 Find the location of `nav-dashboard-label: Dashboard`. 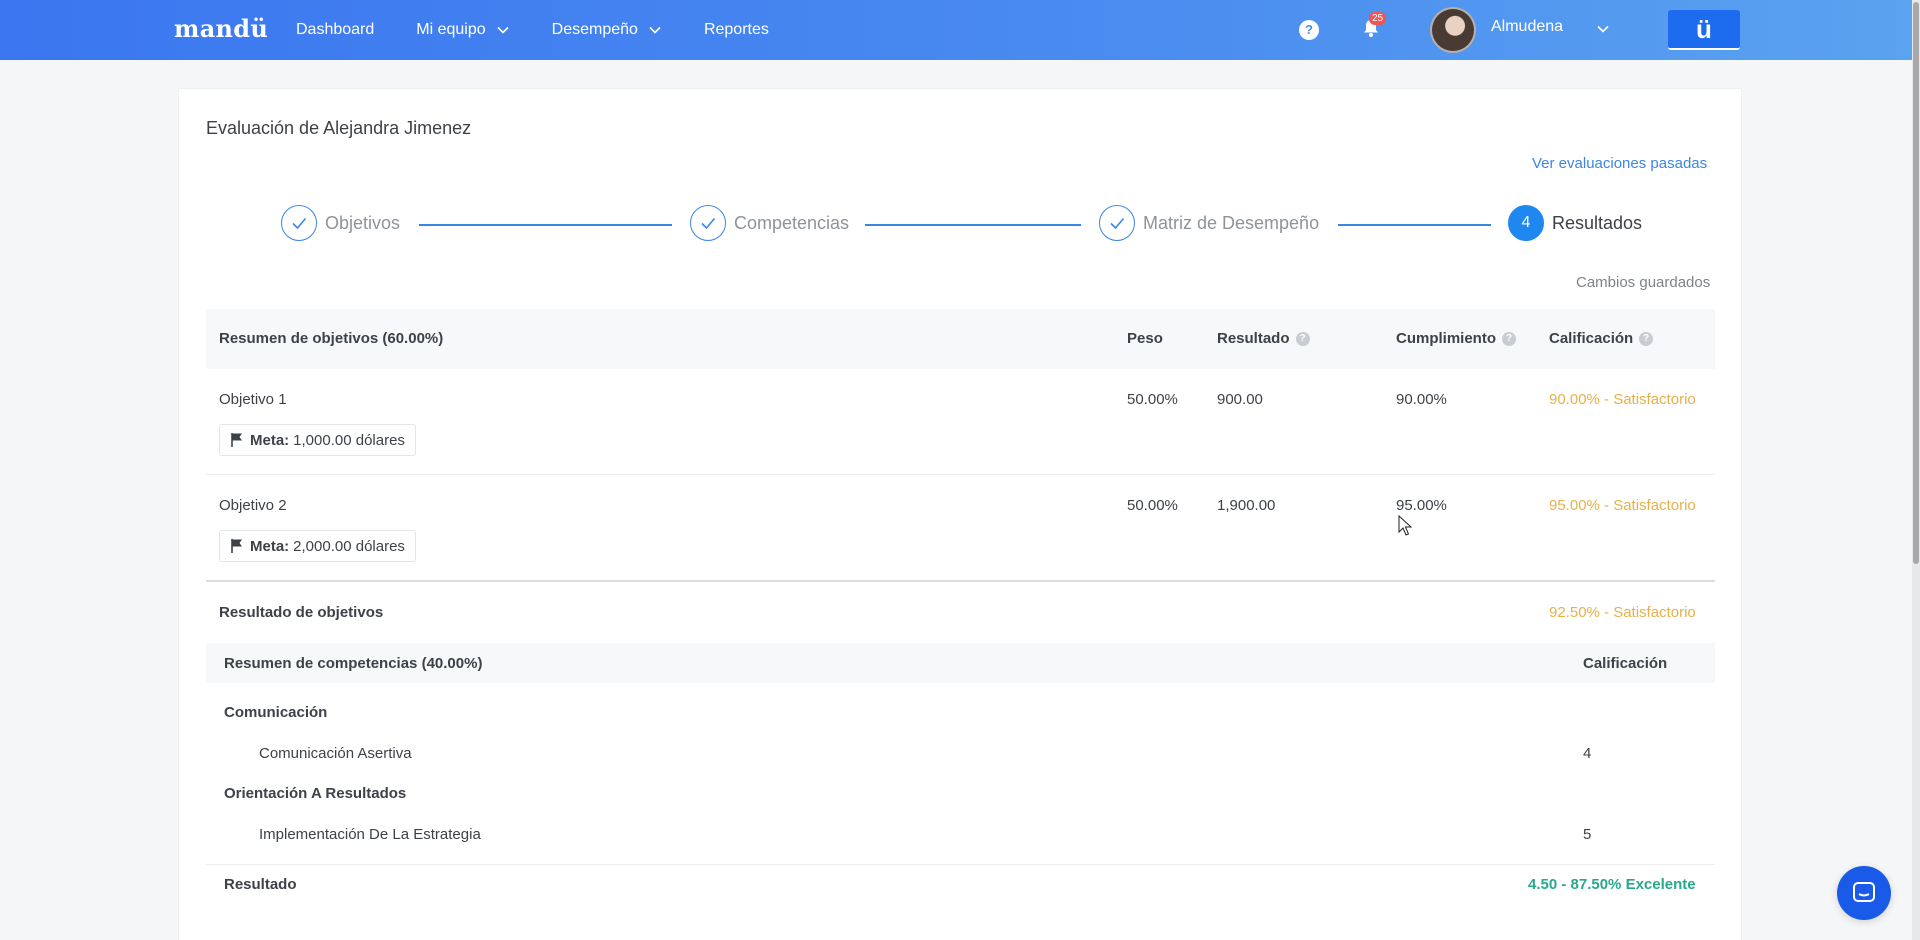

nav-dashboard-label: Dashboard is located at coordinates (335, 29).